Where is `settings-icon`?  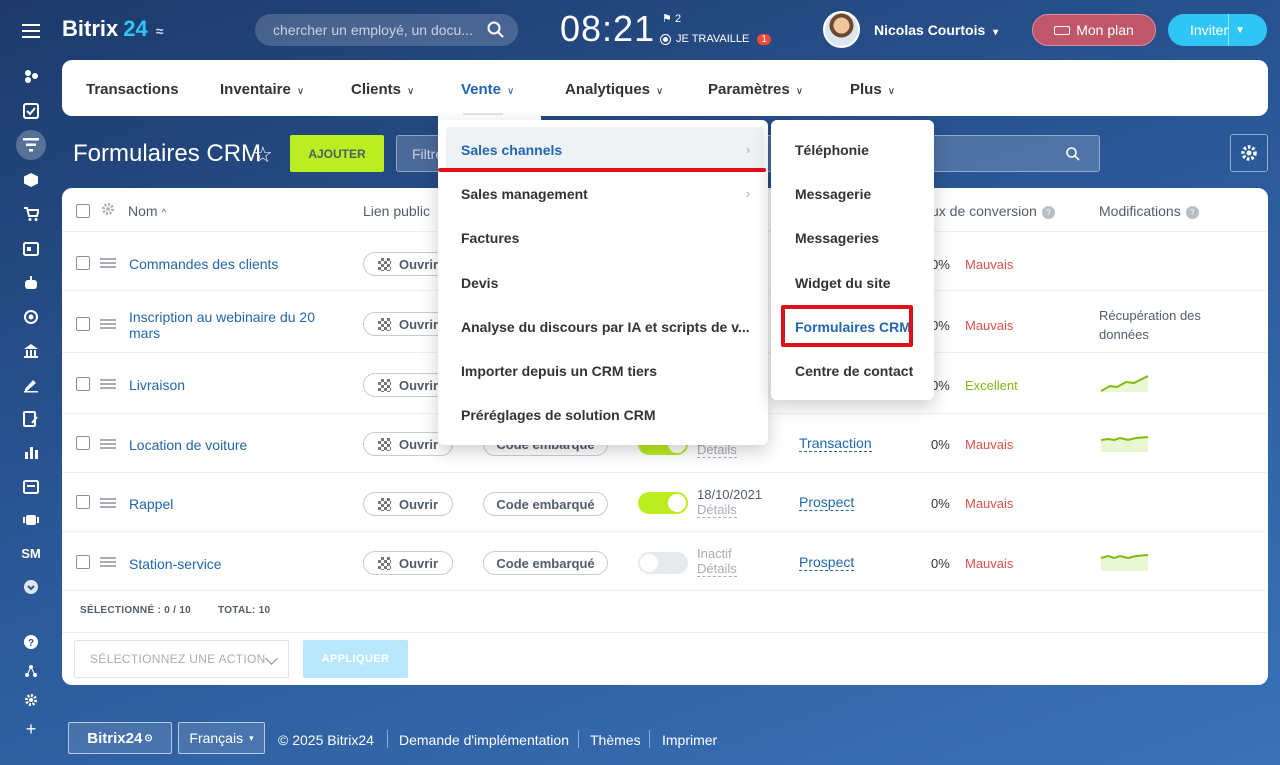
settings-icon is located at coordinates (31, 700).